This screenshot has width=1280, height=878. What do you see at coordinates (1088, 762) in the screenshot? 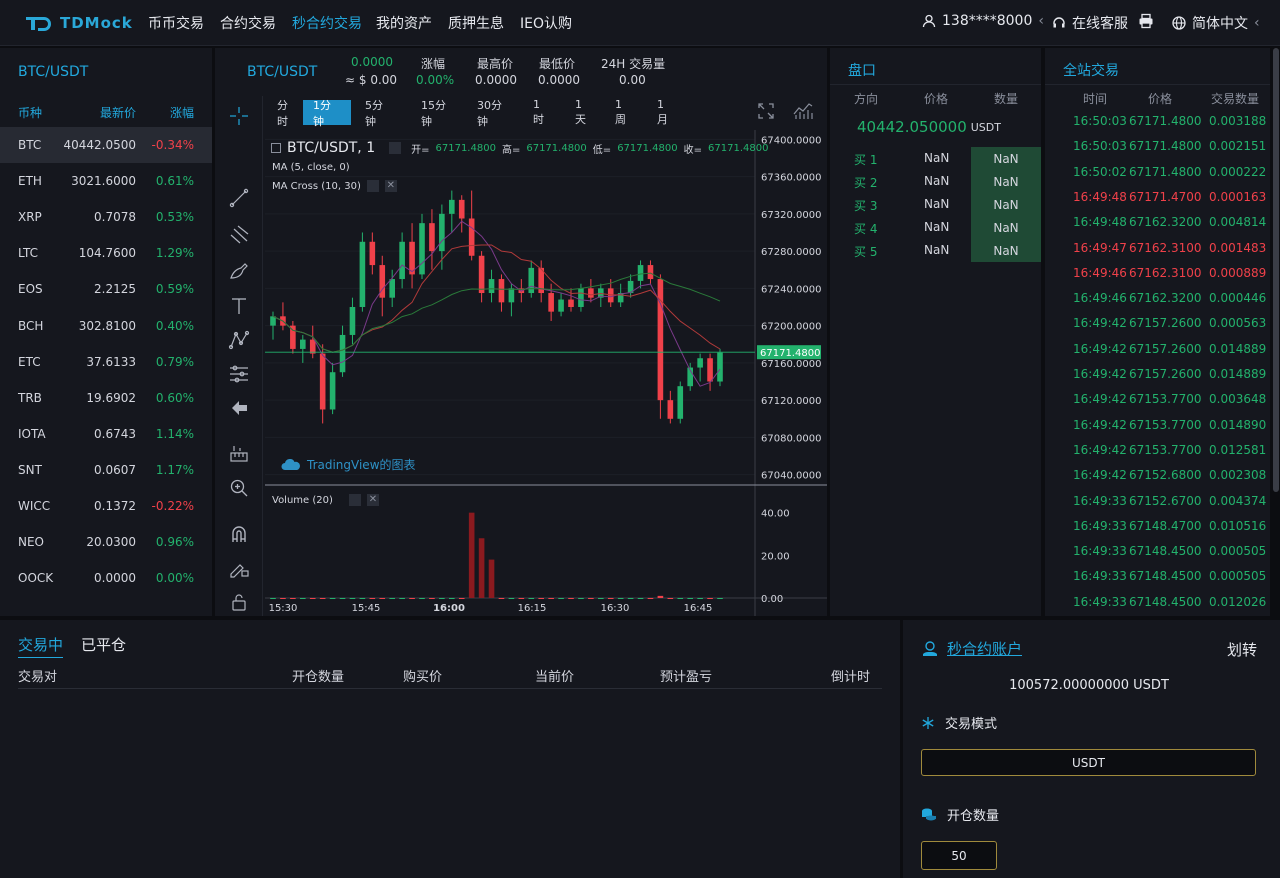
I see `mode-select: USDT` at bounding box center [1088, 762].